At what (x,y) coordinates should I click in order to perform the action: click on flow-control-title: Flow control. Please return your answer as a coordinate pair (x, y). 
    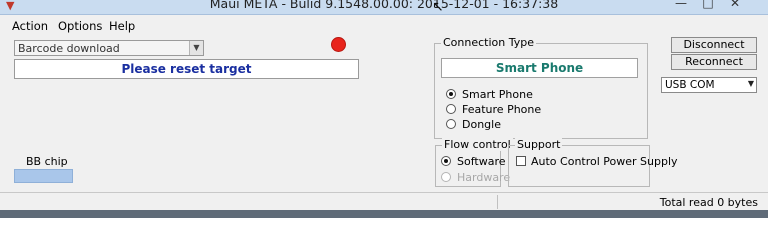
    Looking at the image, I should click on (477, 144).